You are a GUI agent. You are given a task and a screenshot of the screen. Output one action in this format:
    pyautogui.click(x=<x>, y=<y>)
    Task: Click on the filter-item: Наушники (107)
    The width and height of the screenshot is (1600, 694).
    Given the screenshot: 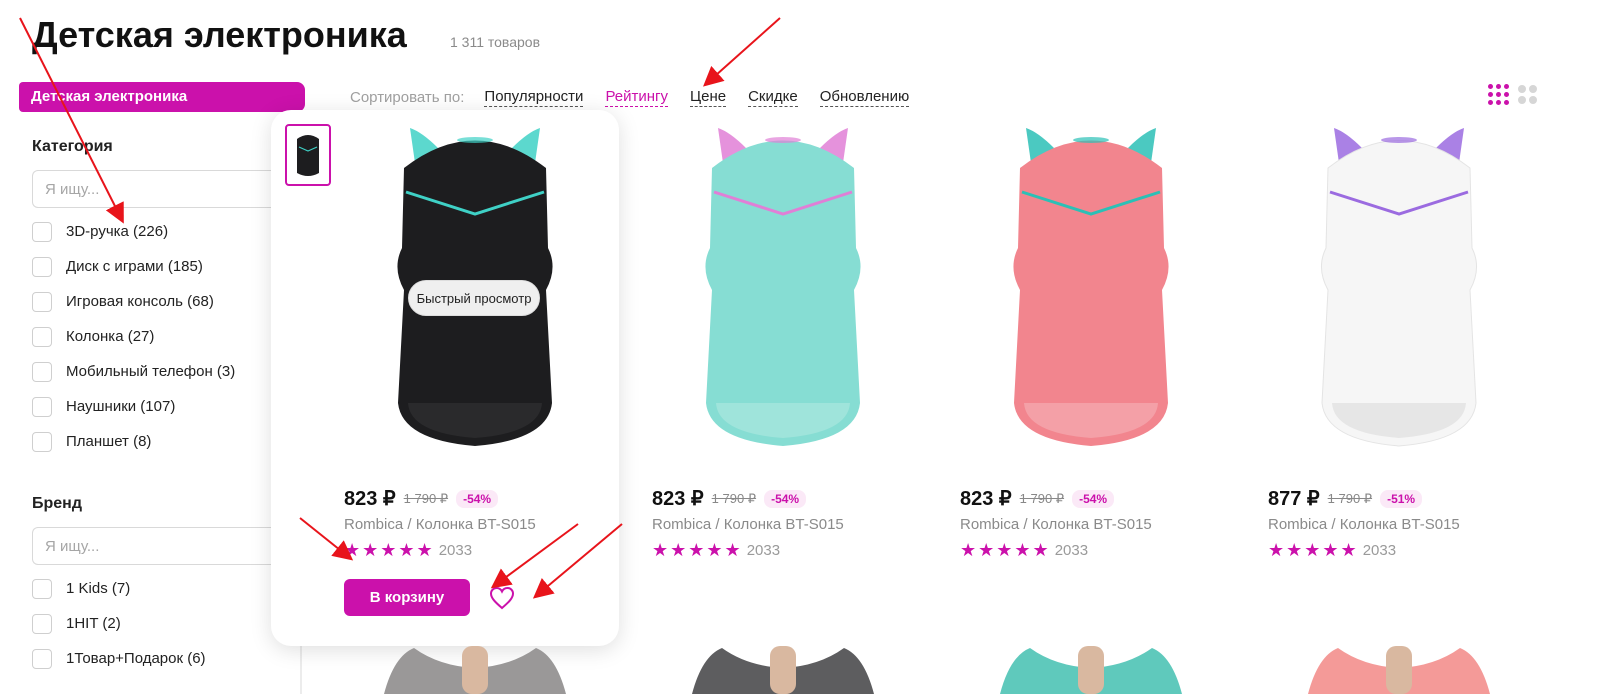 What is the action you would take?
    pyautogui.click(x=166, y=406)
    